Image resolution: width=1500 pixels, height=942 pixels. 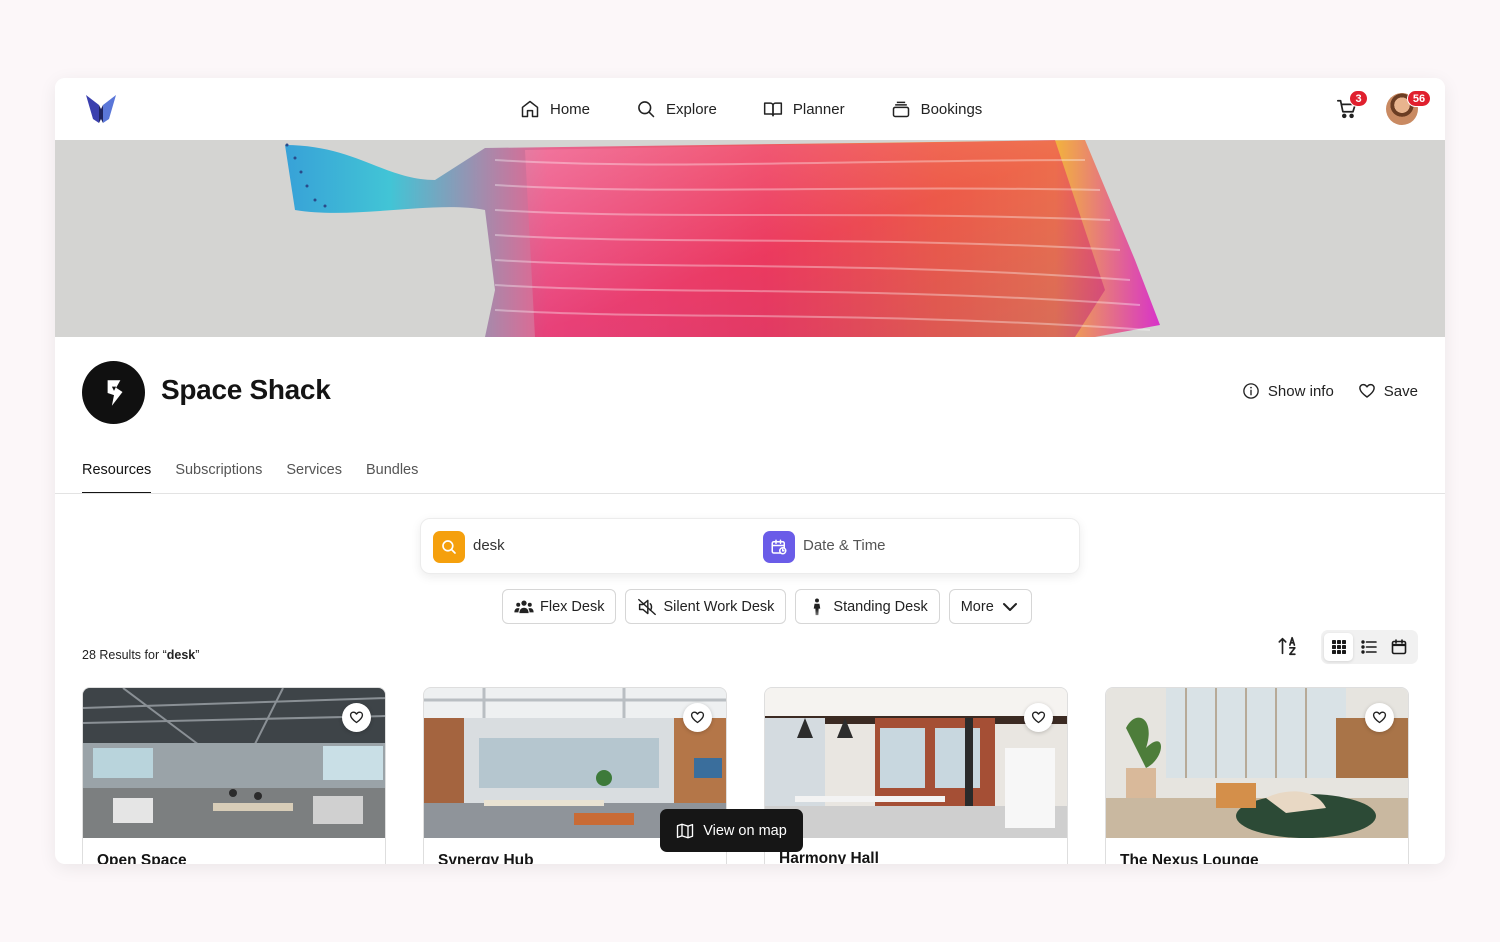 I want to click on save-button: Save, so click(x=1388, y=391).